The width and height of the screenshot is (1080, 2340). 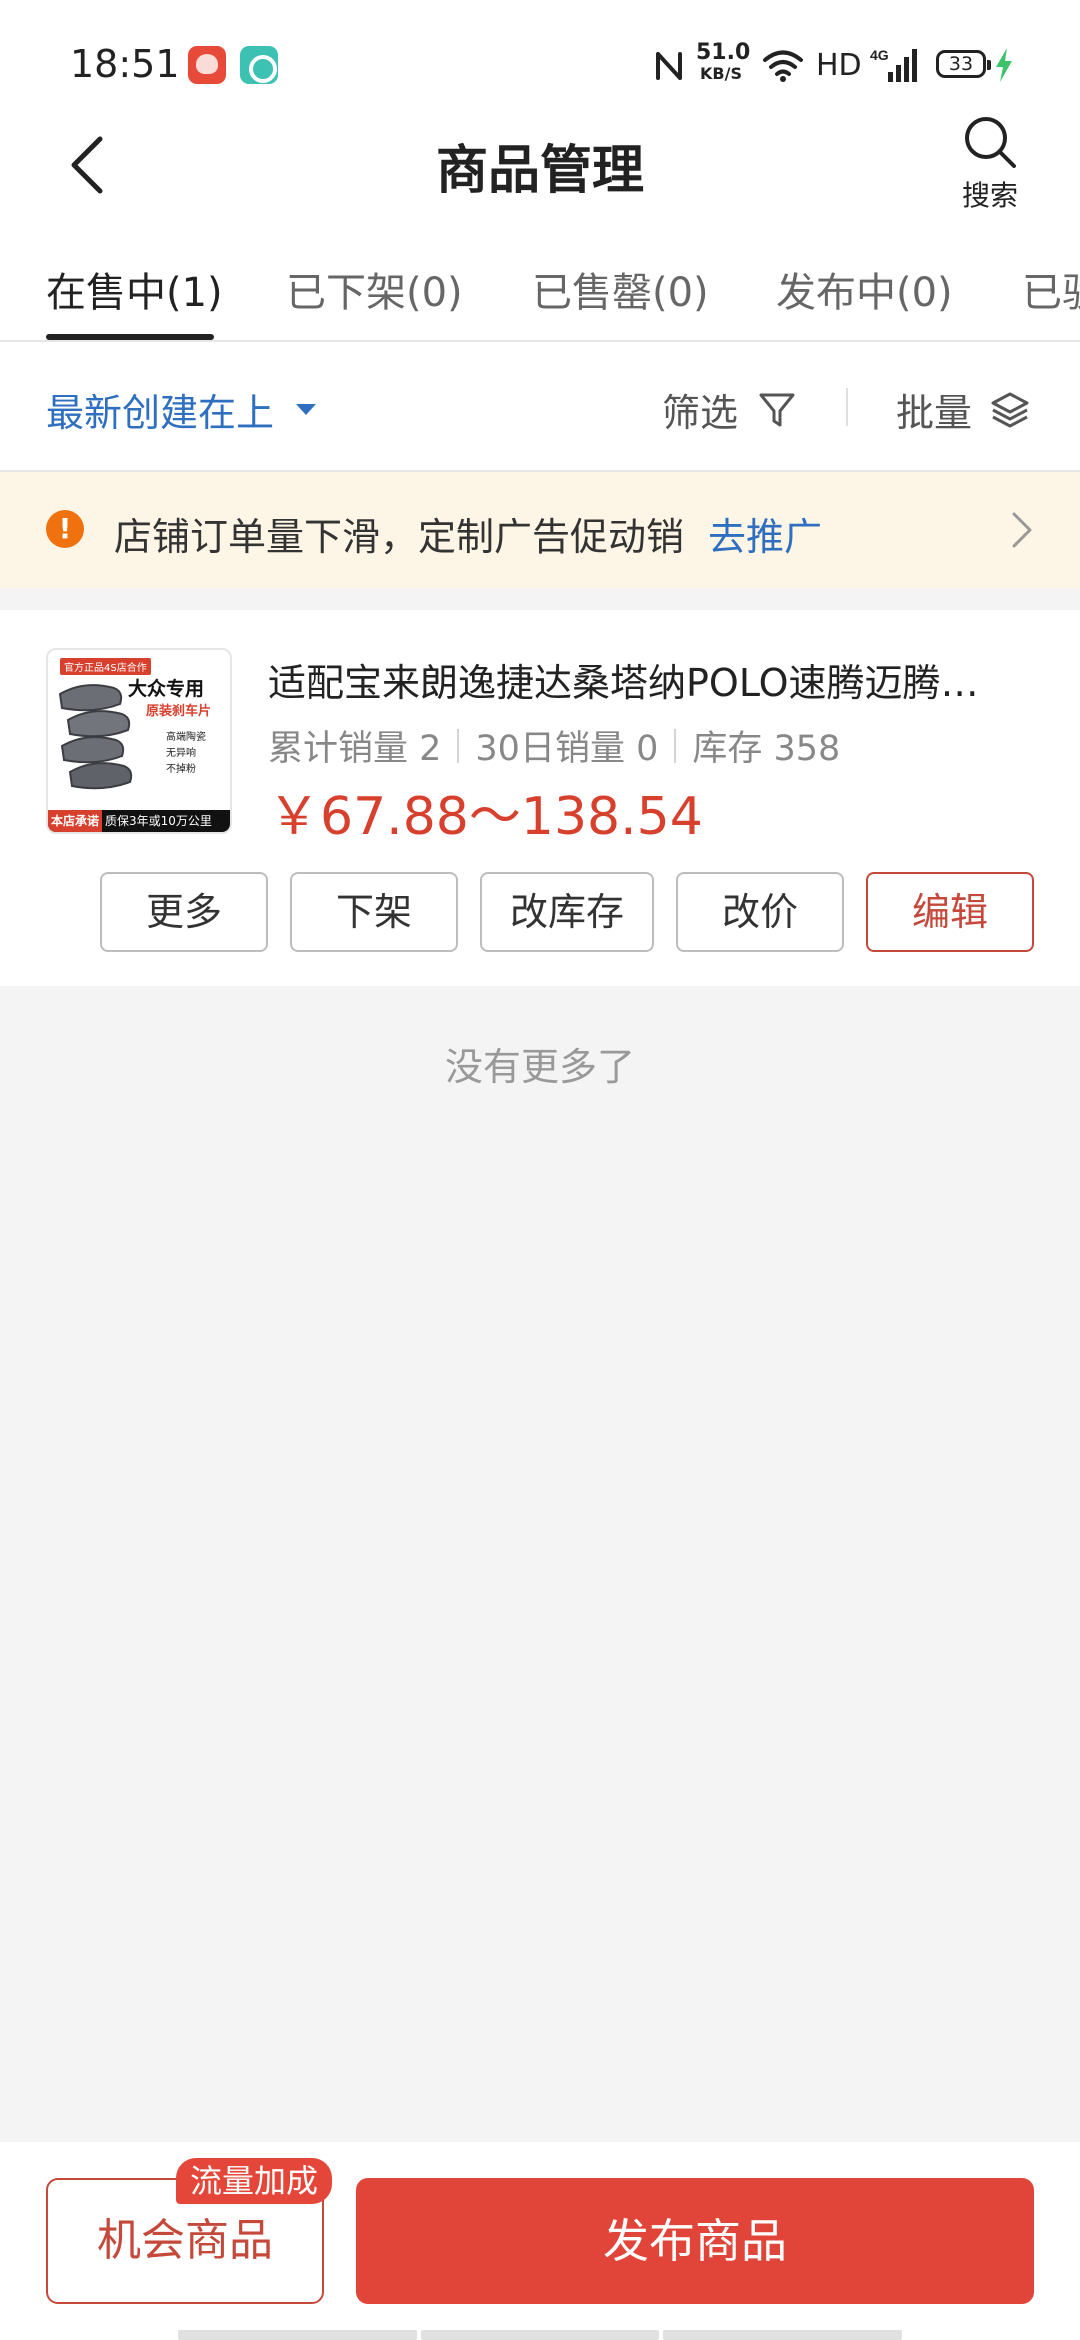 What do you see at coordinates (1004, 65) in the screenshot?
I see `charging-bolt-icon` at bounding box center [1004, 65].